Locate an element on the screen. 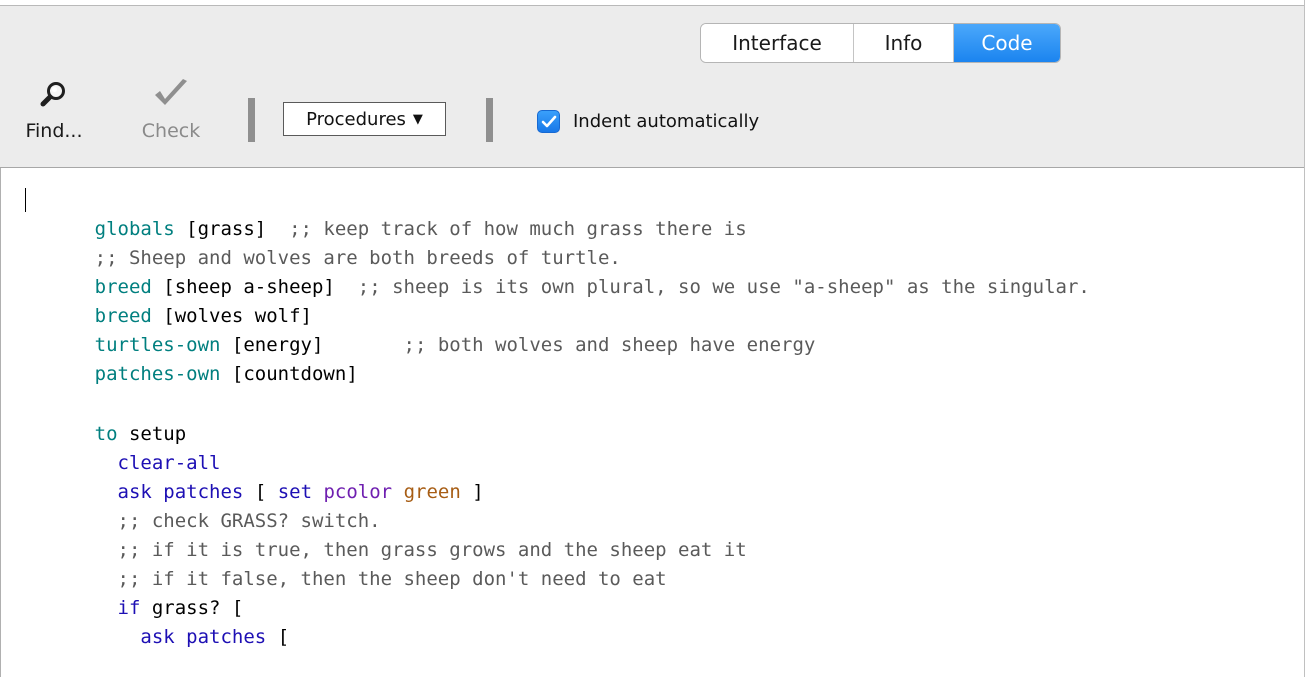 This screenshot has width=1305, height=677. tab-interface: Interface is located at coordinates (777, 43).